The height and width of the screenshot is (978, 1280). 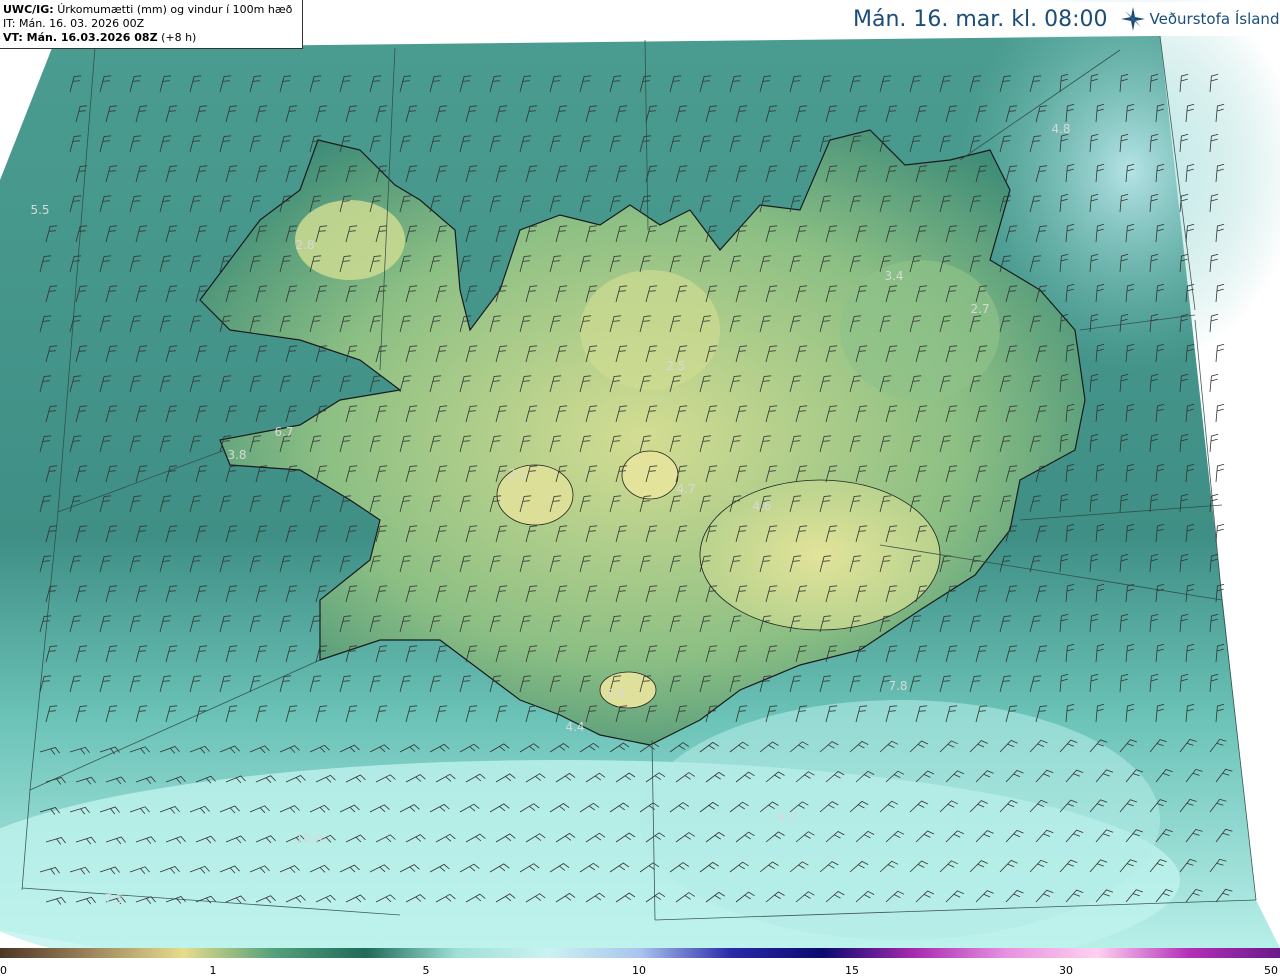 I want to click on light-rain-south-east, so click(x=900, y=820).